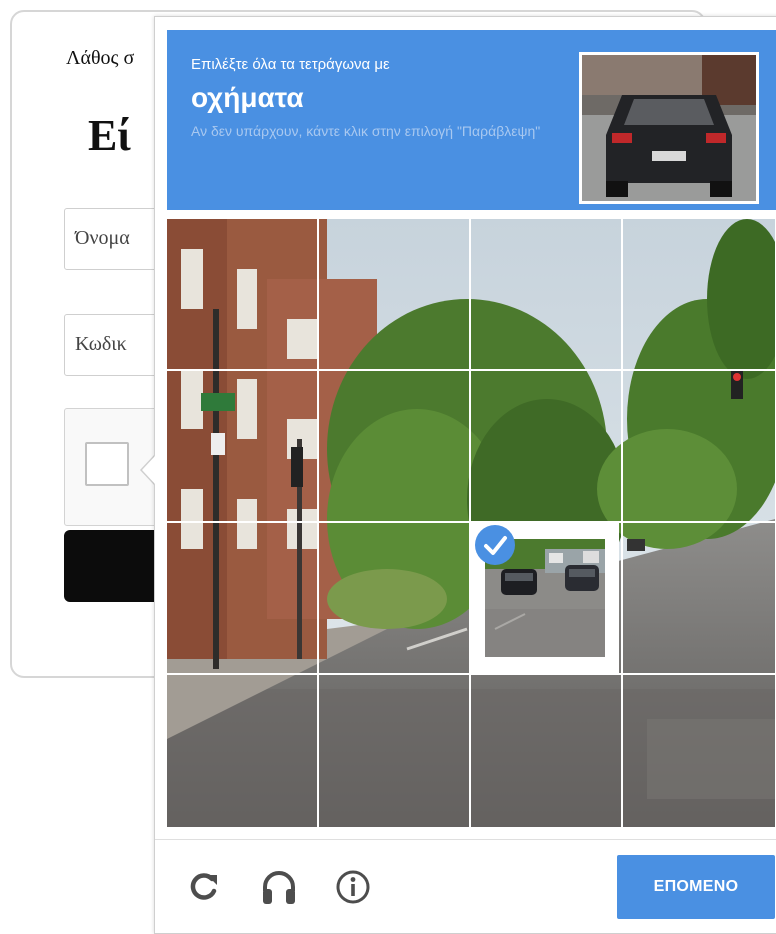  I want to click on grid-tile-r3c2, so click(394, 598).